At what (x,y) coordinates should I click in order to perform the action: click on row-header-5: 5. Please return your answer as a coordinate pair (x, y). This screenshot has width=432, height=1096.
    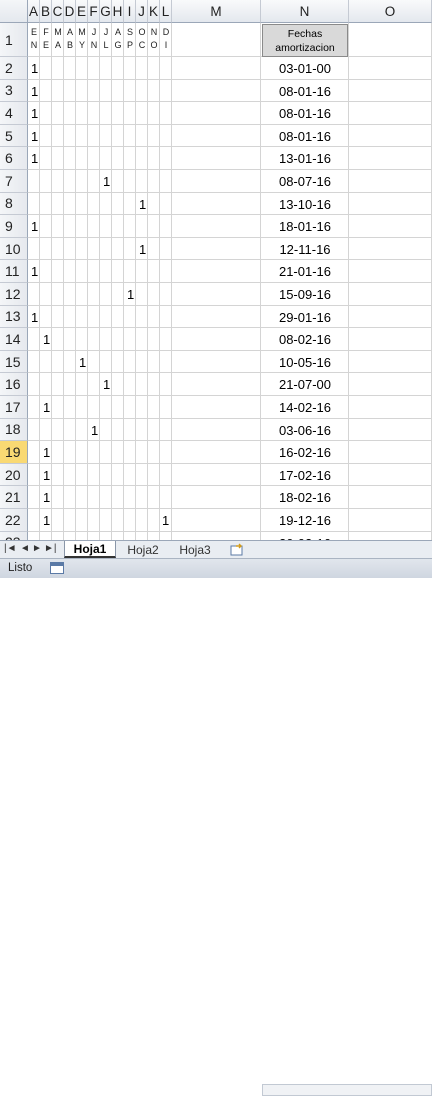
    Looking at the image, I should click on (14, 136).